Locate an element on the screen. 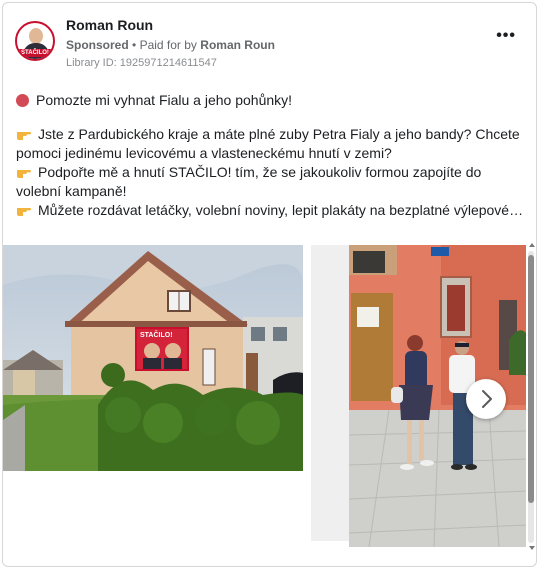 Image resolution: width=539 pixels, height=569 pixels. red-circle-icon is located at coordinates (22, 100).